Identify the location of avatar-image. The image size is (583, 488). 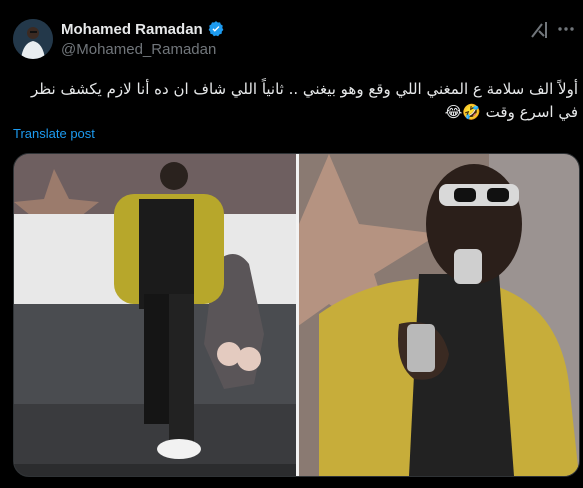
(33, 39).